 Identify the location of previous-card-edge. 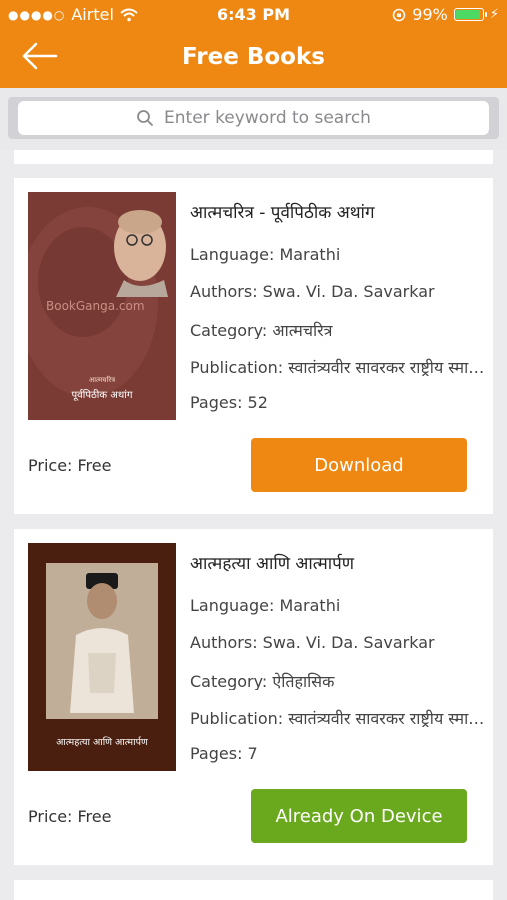
(253, 157).